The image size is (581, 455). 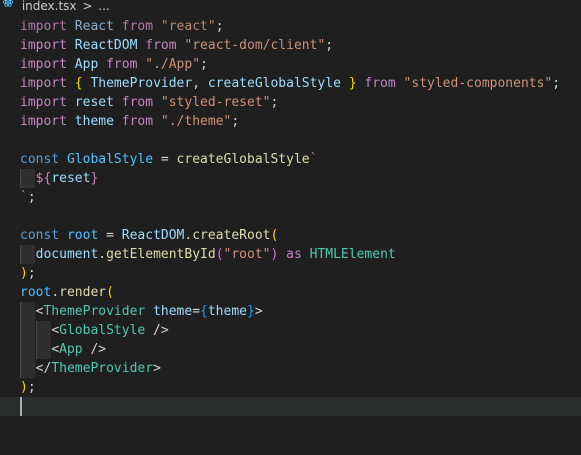 I want to click on code-line: root.render(, so click(x=300, y=292).